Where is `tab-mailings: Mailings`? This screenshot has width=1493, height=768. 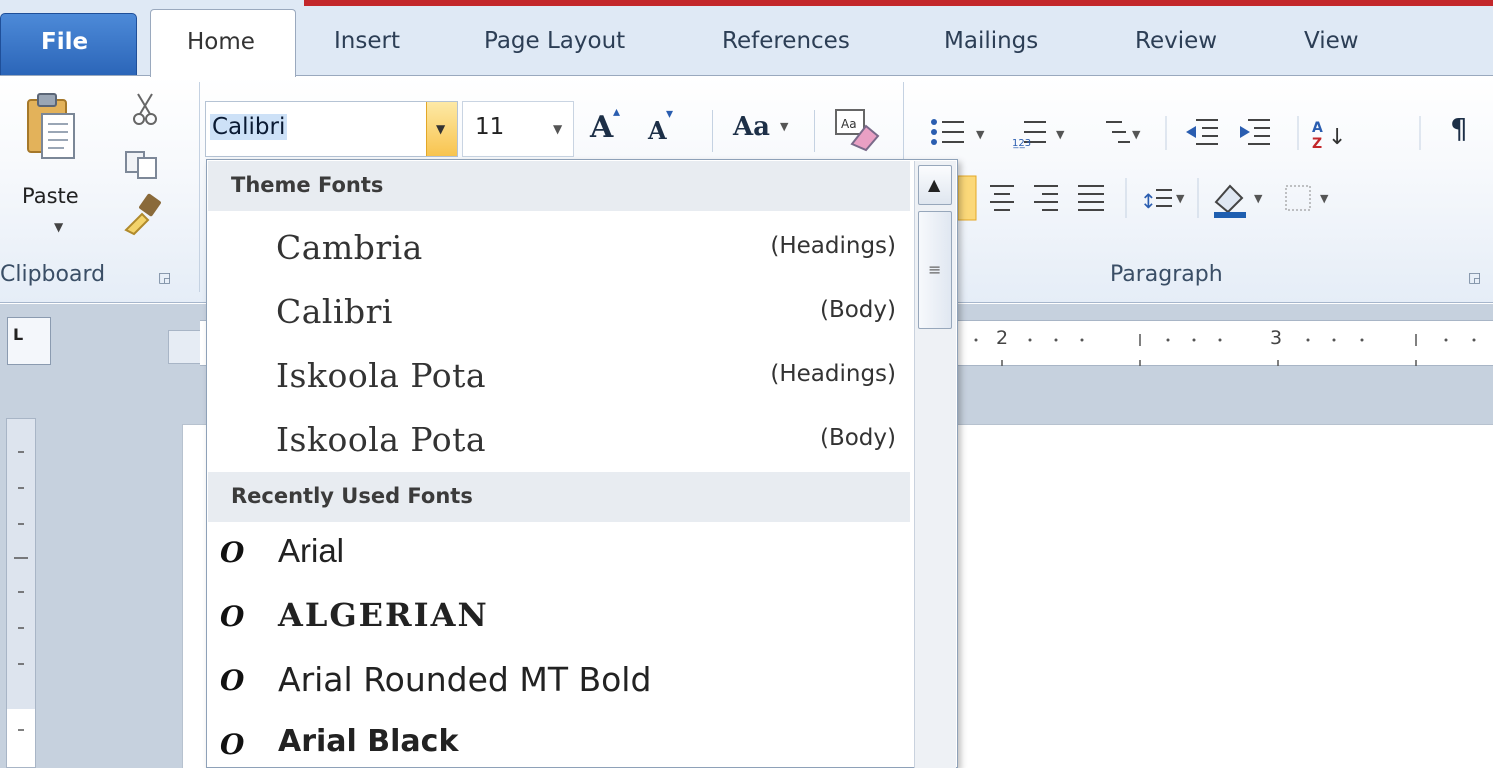 tab-mailings: Mailings is located at coordinates (991, 41).